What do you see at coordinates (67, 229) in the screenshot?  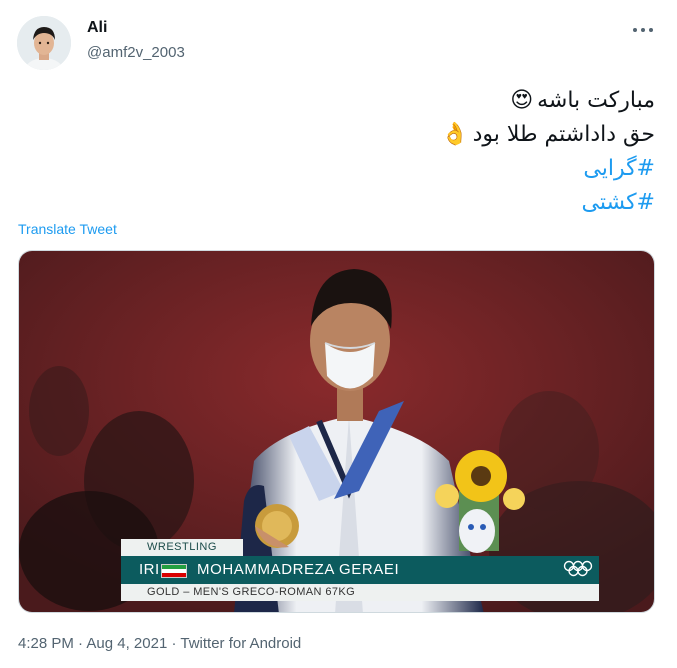 I see `translate-tweet-link: Translate Tweet` at bounding box center [67, 229].